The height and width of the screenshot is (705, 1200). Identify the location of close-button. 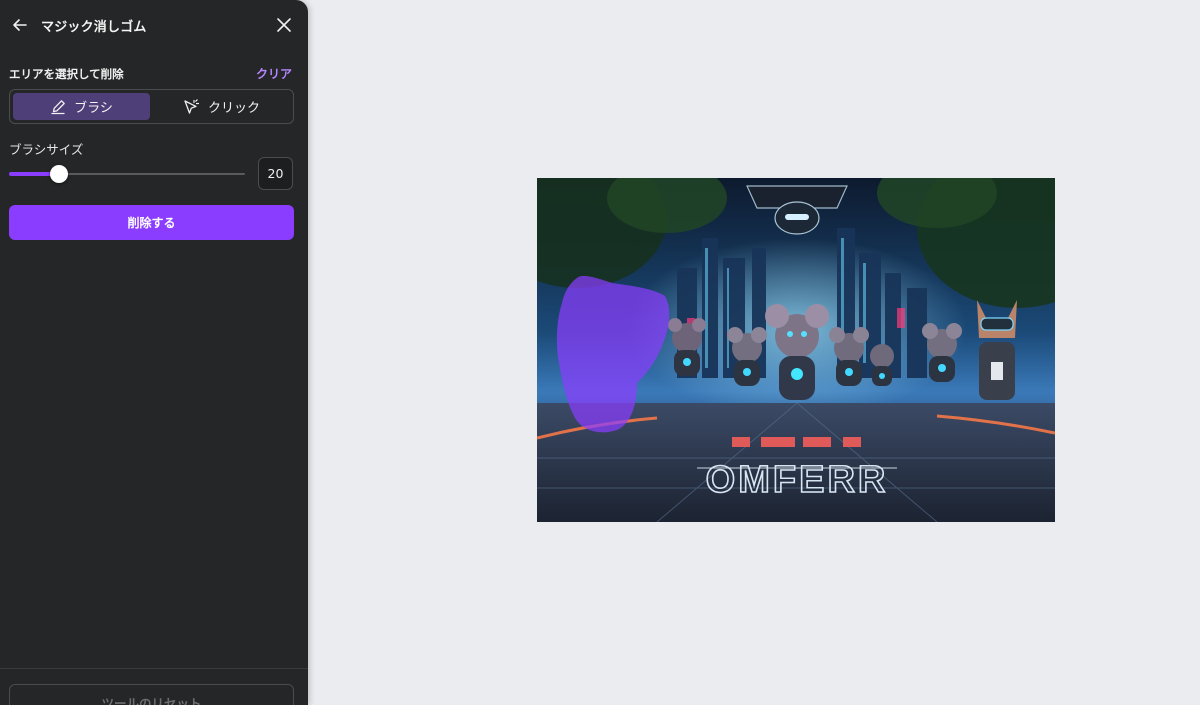
(284, 25).